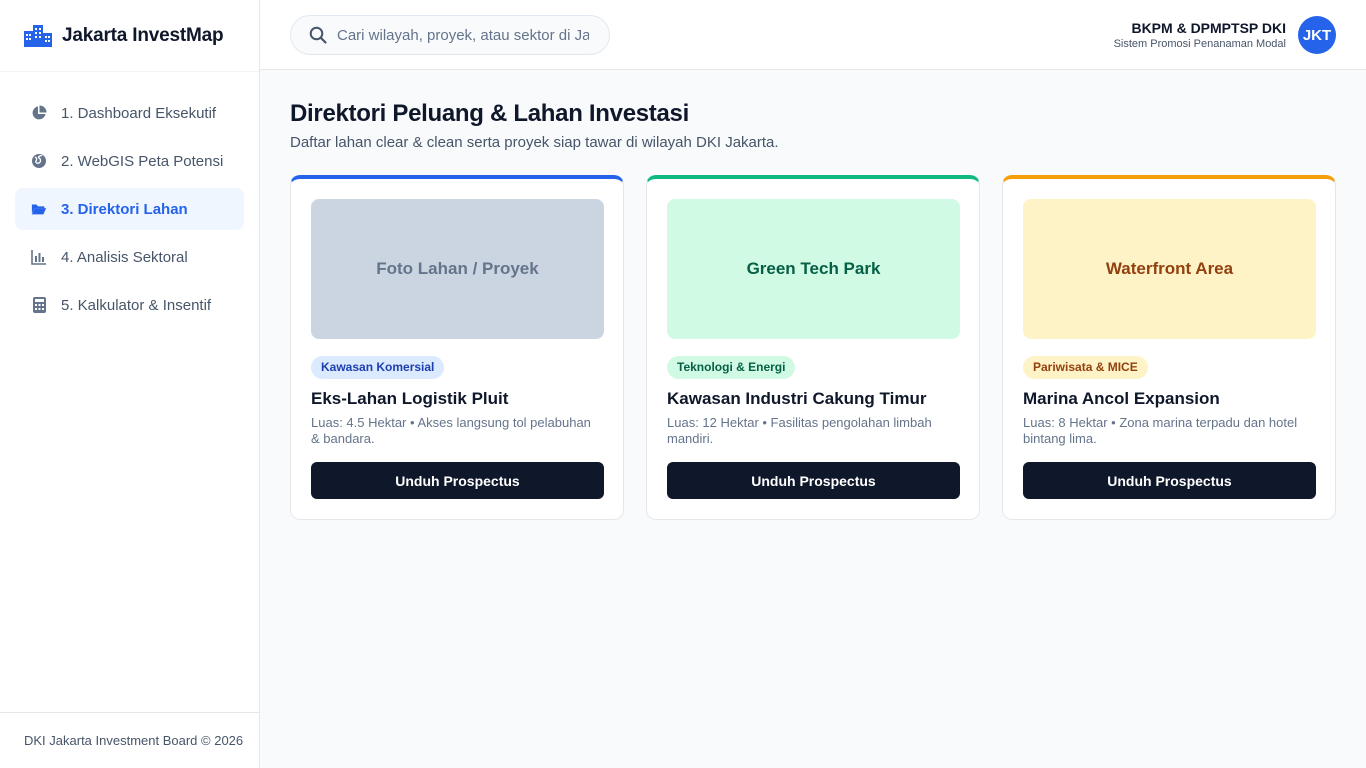 The height and width of the screenshot is (768, 1366). What do you see at coordinates (489, 113) in the screenshot?
I see `page-title: Direktori Peluang & Lahan Investasi` at bounding box center [489, 113].